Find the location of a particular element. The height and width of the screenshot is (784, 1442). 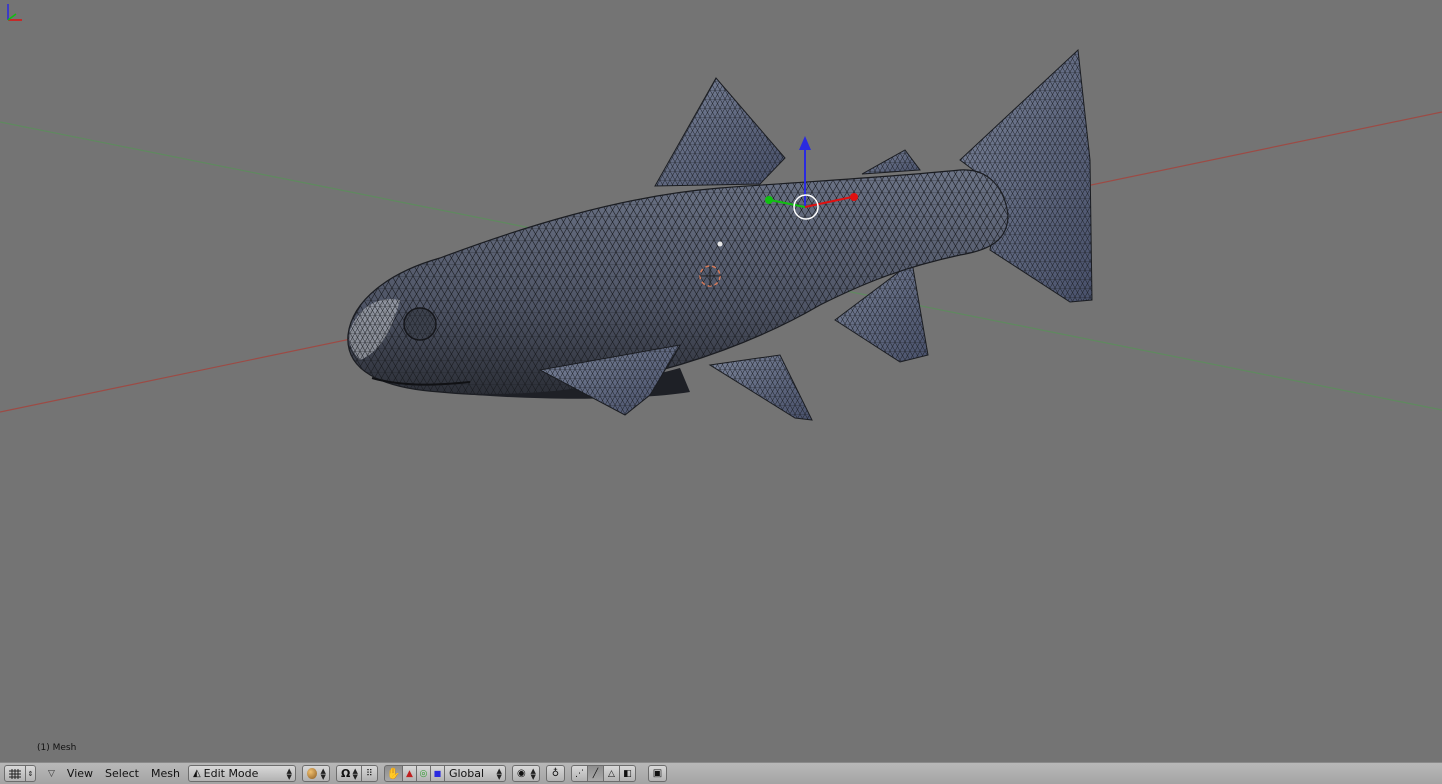

proportional-edit-icon: ◉ is located at coordinates (521, 773).